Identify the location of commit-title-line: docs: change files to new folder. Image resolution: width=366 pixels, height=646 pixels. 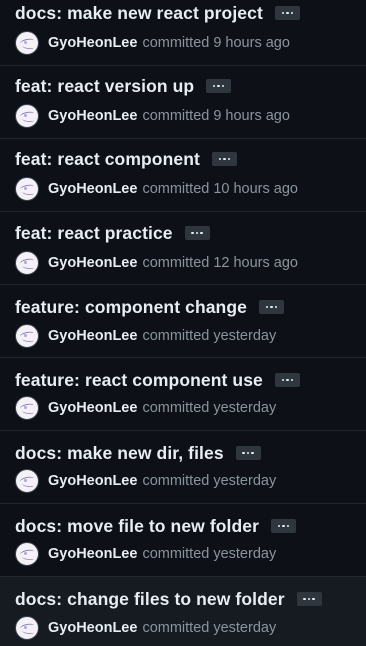
(168, 599).